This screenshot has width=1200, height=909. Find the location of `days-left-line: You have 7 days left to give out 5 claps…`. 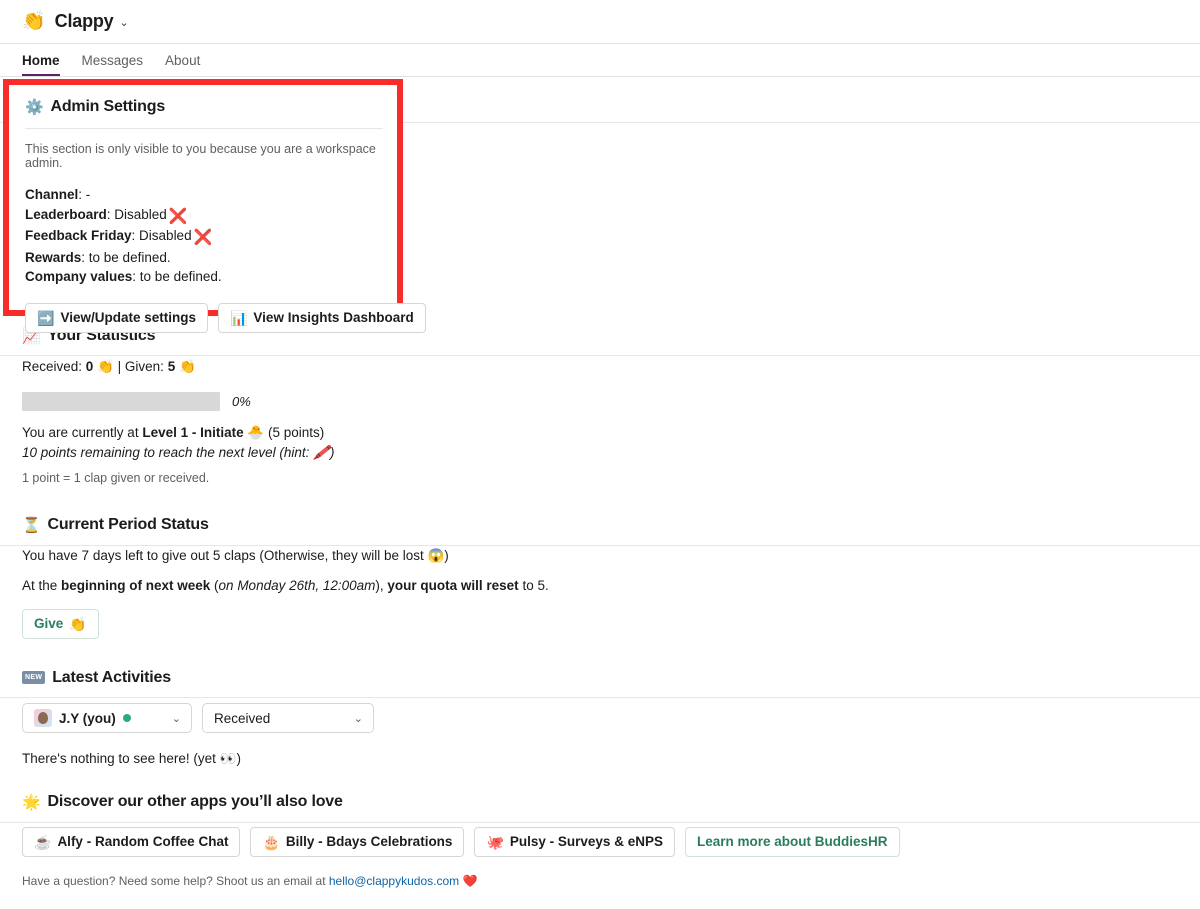

days-left-line: You have 7 days left to give out 5 claps… is located at coordinates (611, 556).